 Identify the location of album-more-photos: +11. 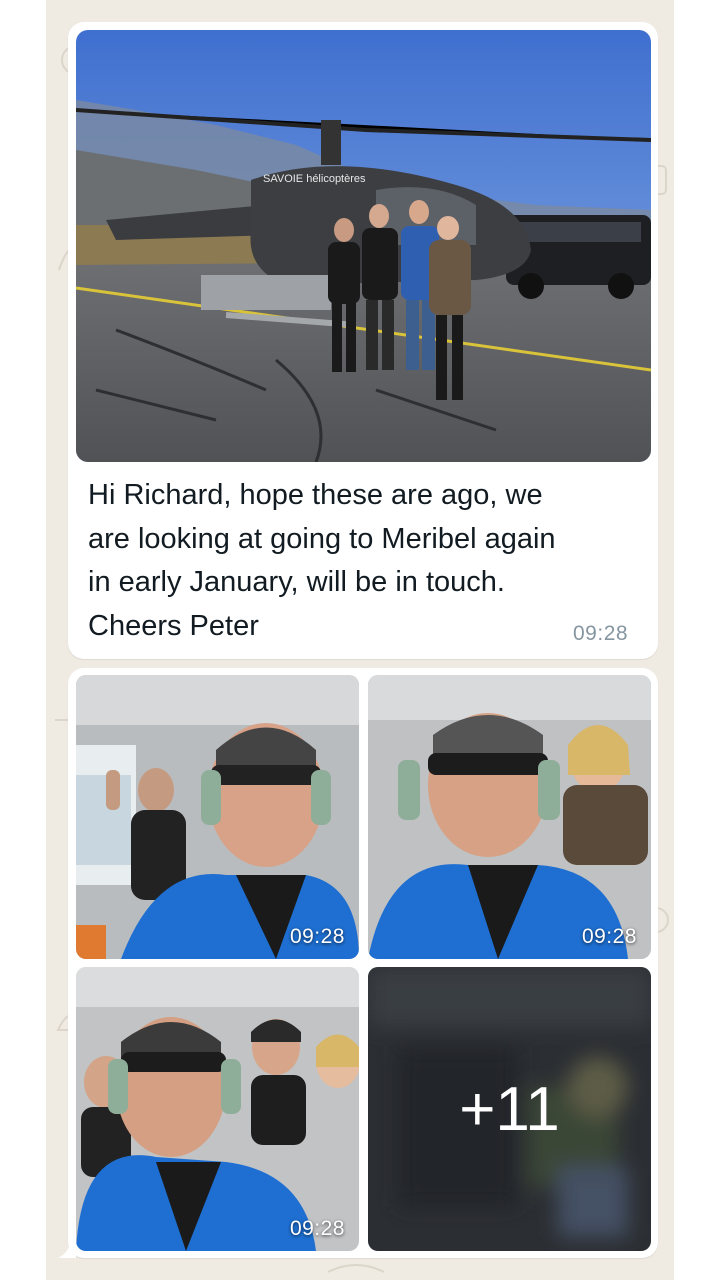
(509, 1109).